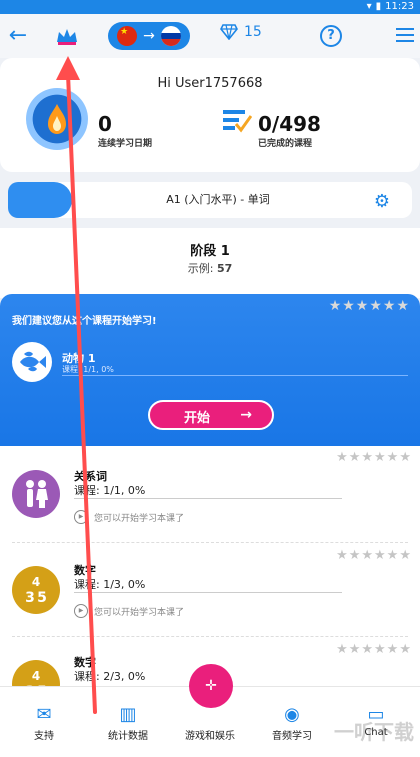 Image resolution: width=420 pixels, height=757 pixels. What do you see at coordinates (229, 32) in the screenshot?
I see `diamond-icon` at bounding box center [229, 32].